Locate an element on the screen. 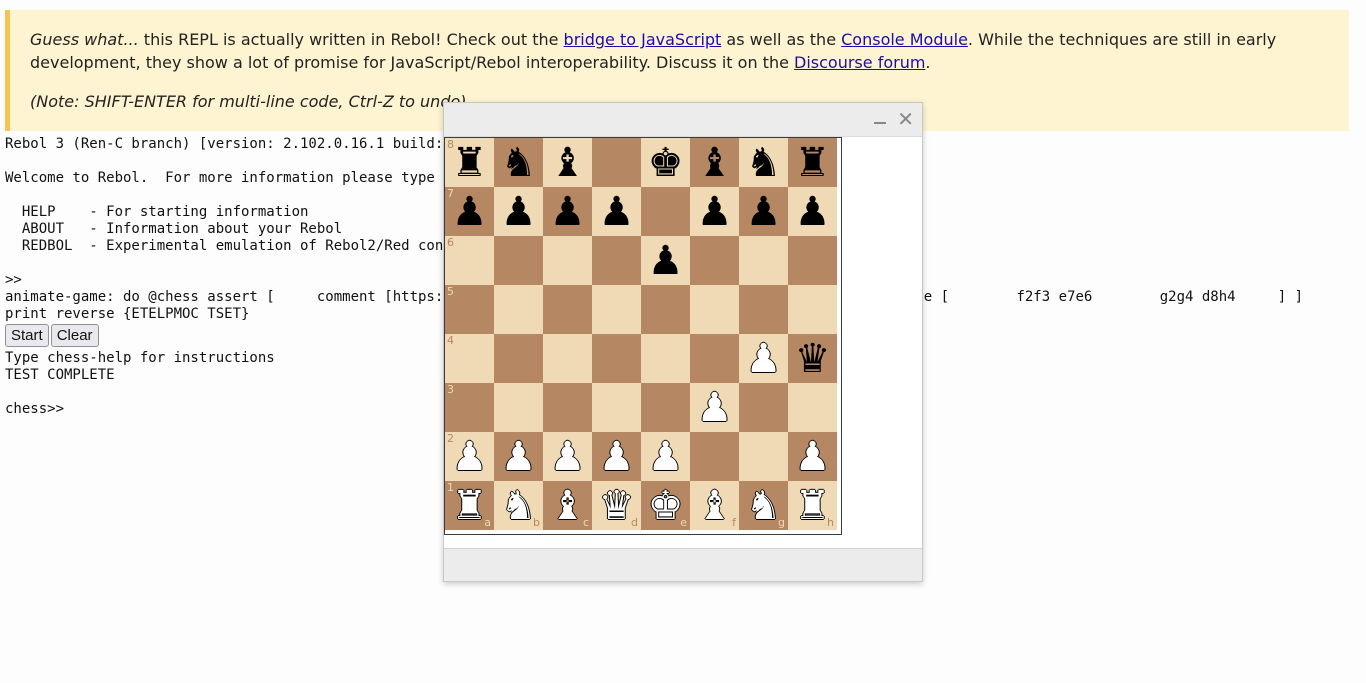  square-h4: ♛ is located at coordinates (812, 358).